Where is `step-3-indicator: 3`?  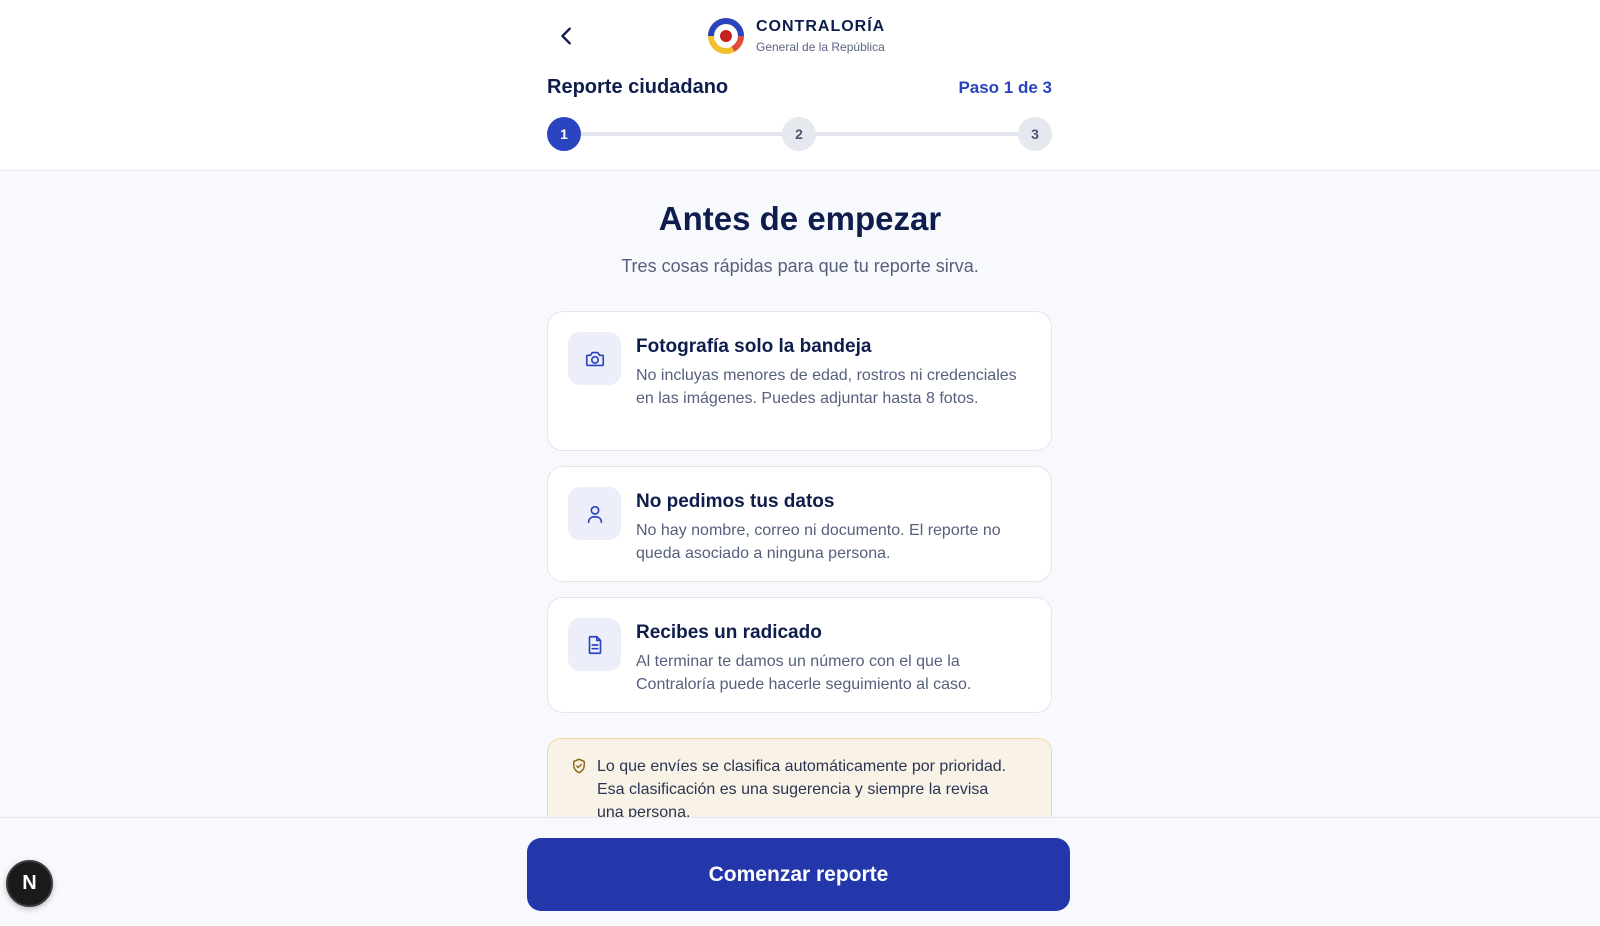
step-3-indicator: 3 is located at coordinates (1035, 134).